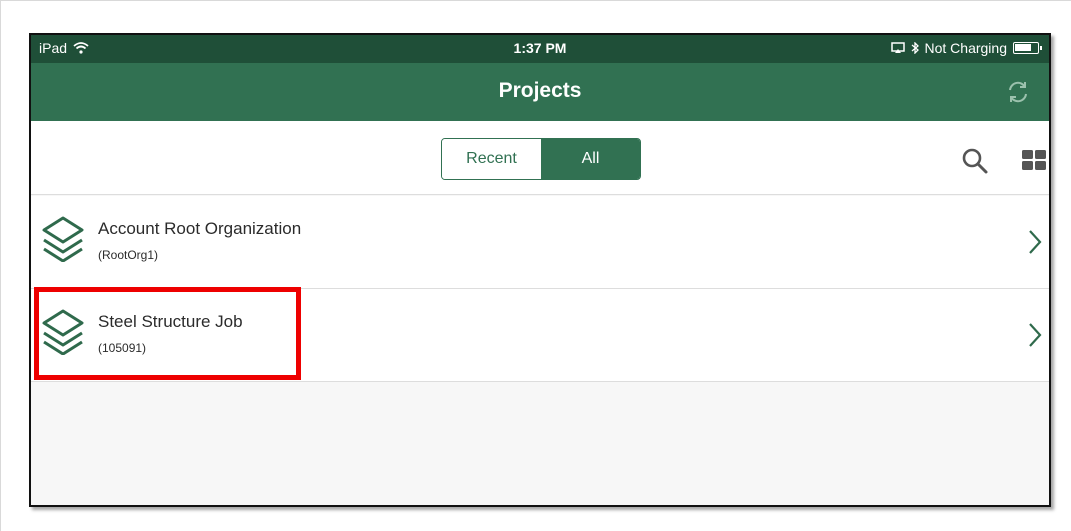  I want to click on nav-bar: Projects, so click(540, 92).